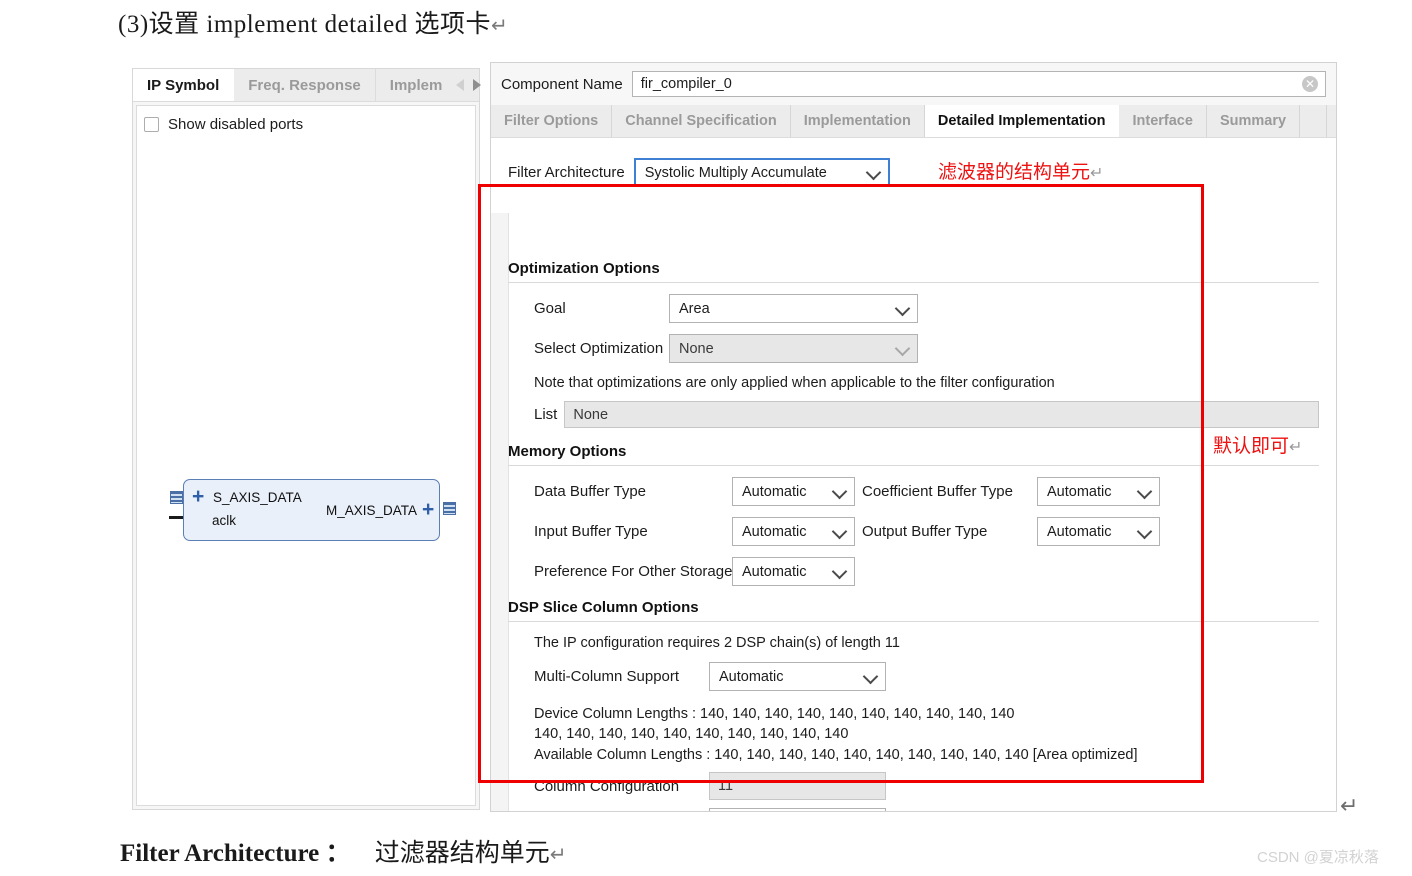 This screenshot has height=876, width=1412. I want to click on annotation-architecture-note: 滤波器的结构单元↵, so click(1020, 170).